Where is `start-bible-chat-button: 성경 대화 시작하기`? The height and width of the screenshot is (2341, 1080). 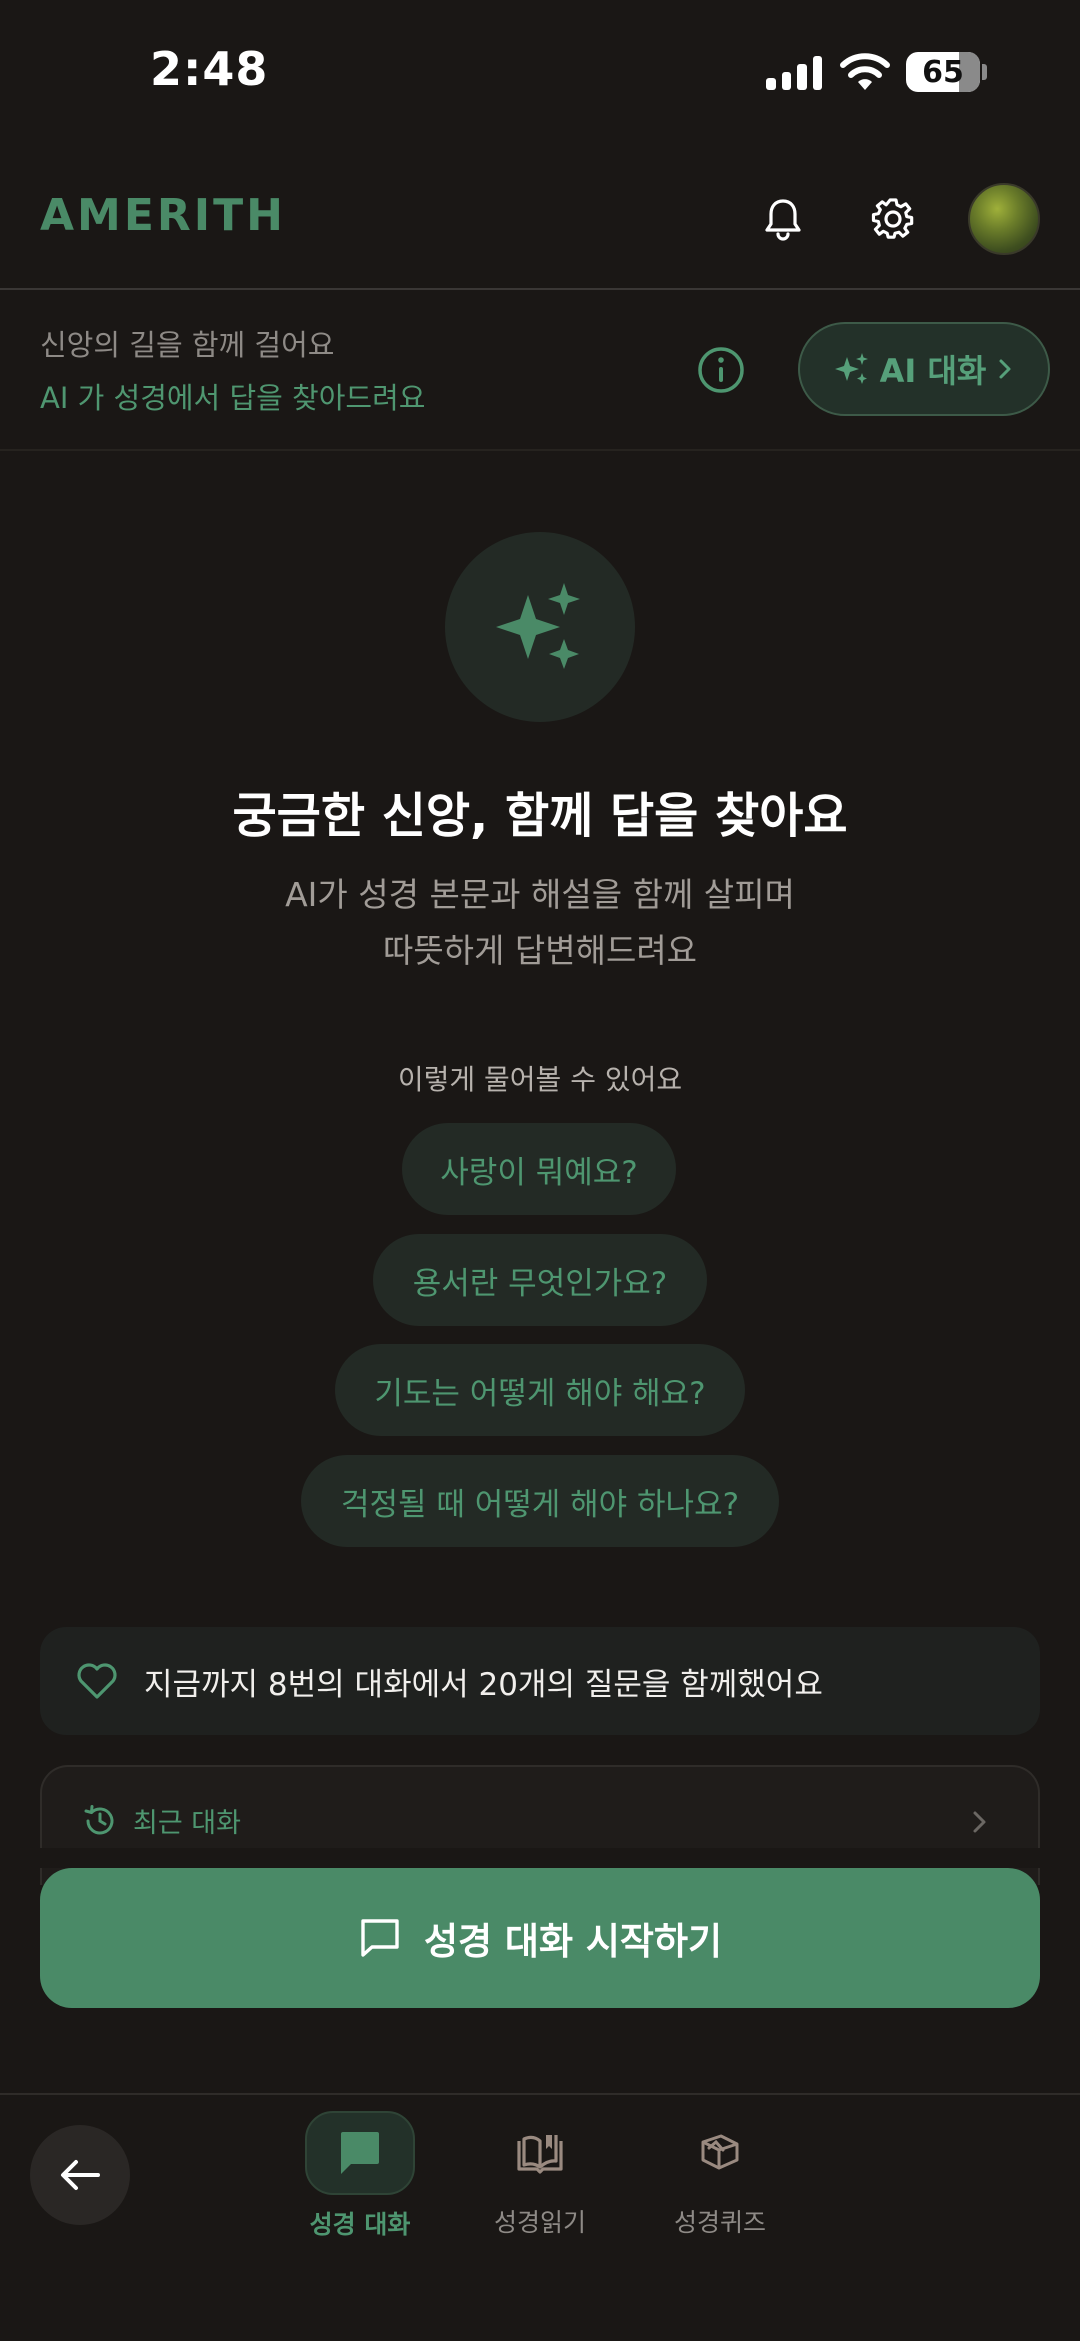
start-bible-chat-button: 성경 대화 시작하기 is located at coordinates (540, 1938).